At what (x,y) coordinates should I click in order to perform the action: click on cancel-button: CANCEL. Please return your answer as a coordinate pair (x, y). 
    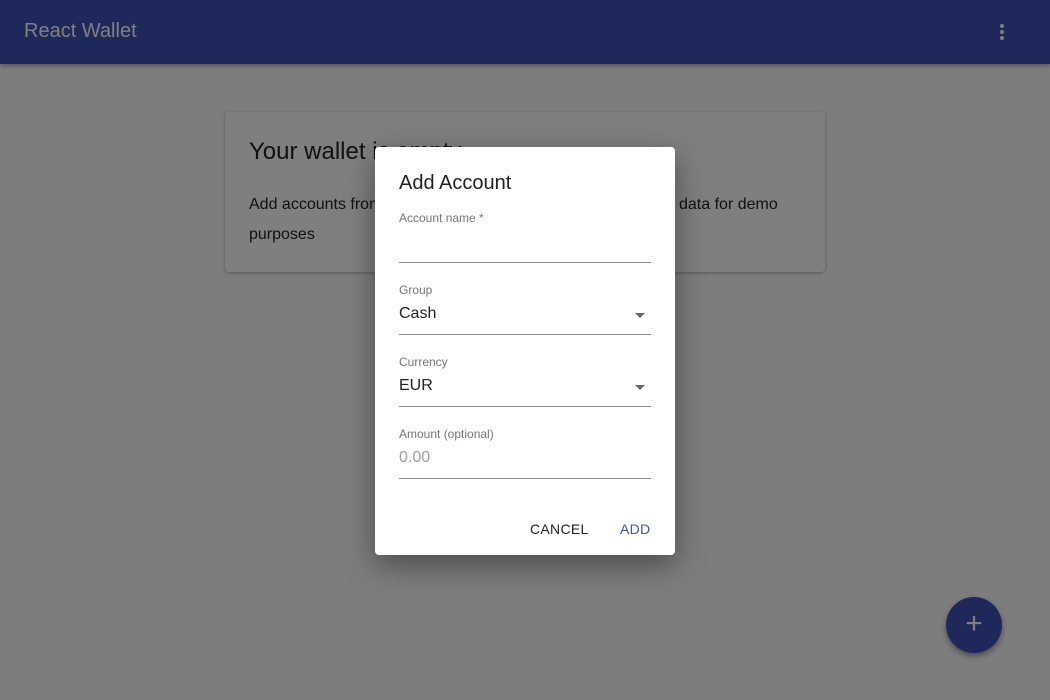
    Looking at the image, I should click on (559, 529).